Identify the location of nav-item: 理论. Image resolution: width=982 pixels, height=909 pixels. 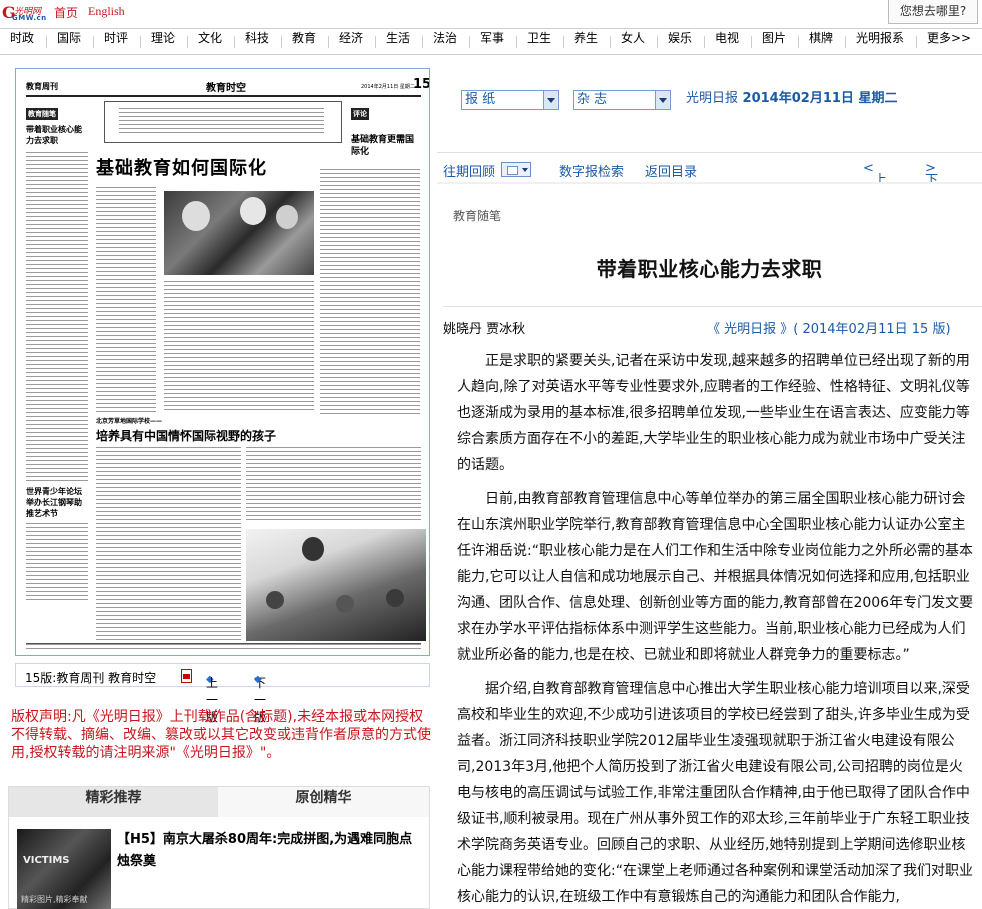
(163, 41).